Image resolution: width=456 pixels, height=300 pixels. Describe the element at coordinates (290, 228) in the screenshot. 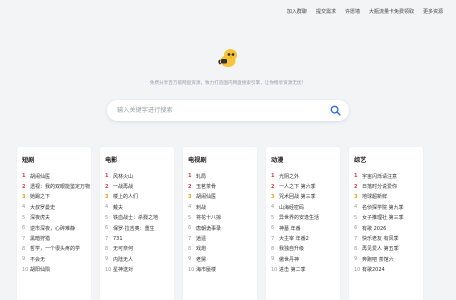

I see `item-title: 神墓 年番` at that location.